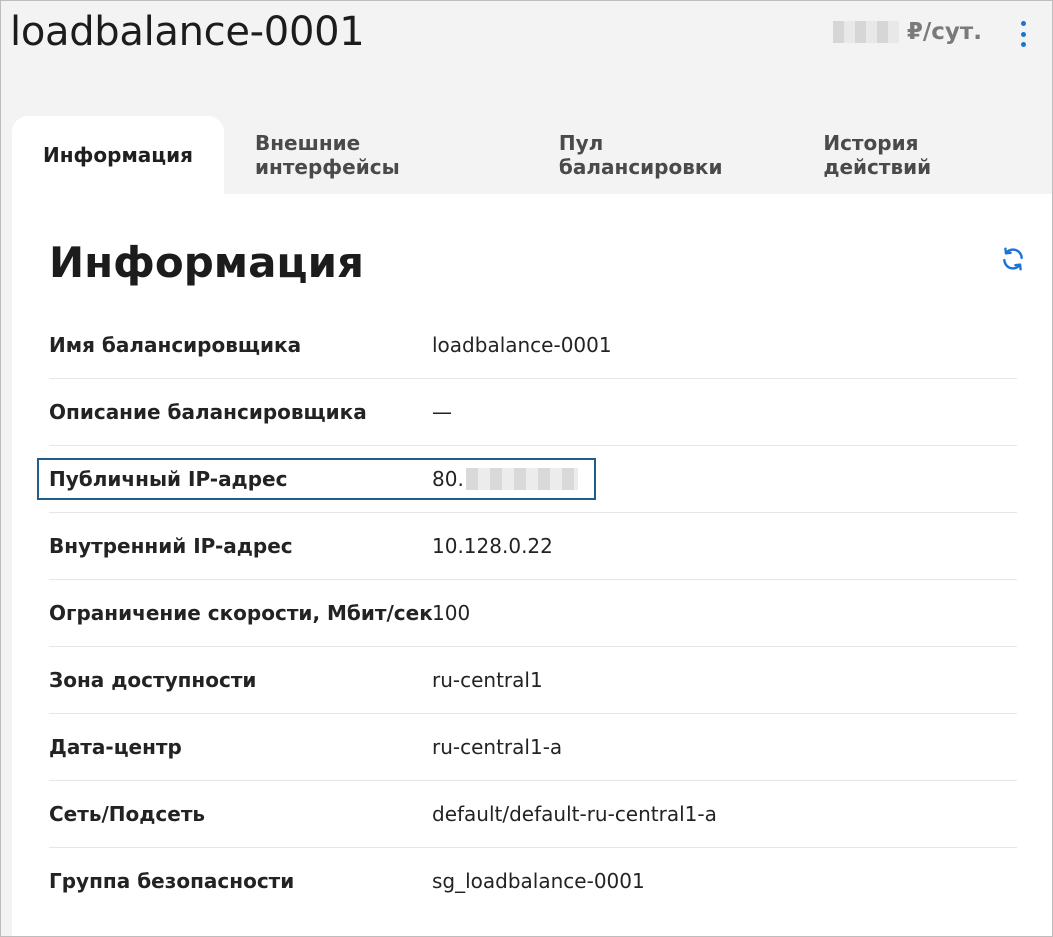 The image size is (1053, 937). I want to click on row-value: 100, so click(451, 613).